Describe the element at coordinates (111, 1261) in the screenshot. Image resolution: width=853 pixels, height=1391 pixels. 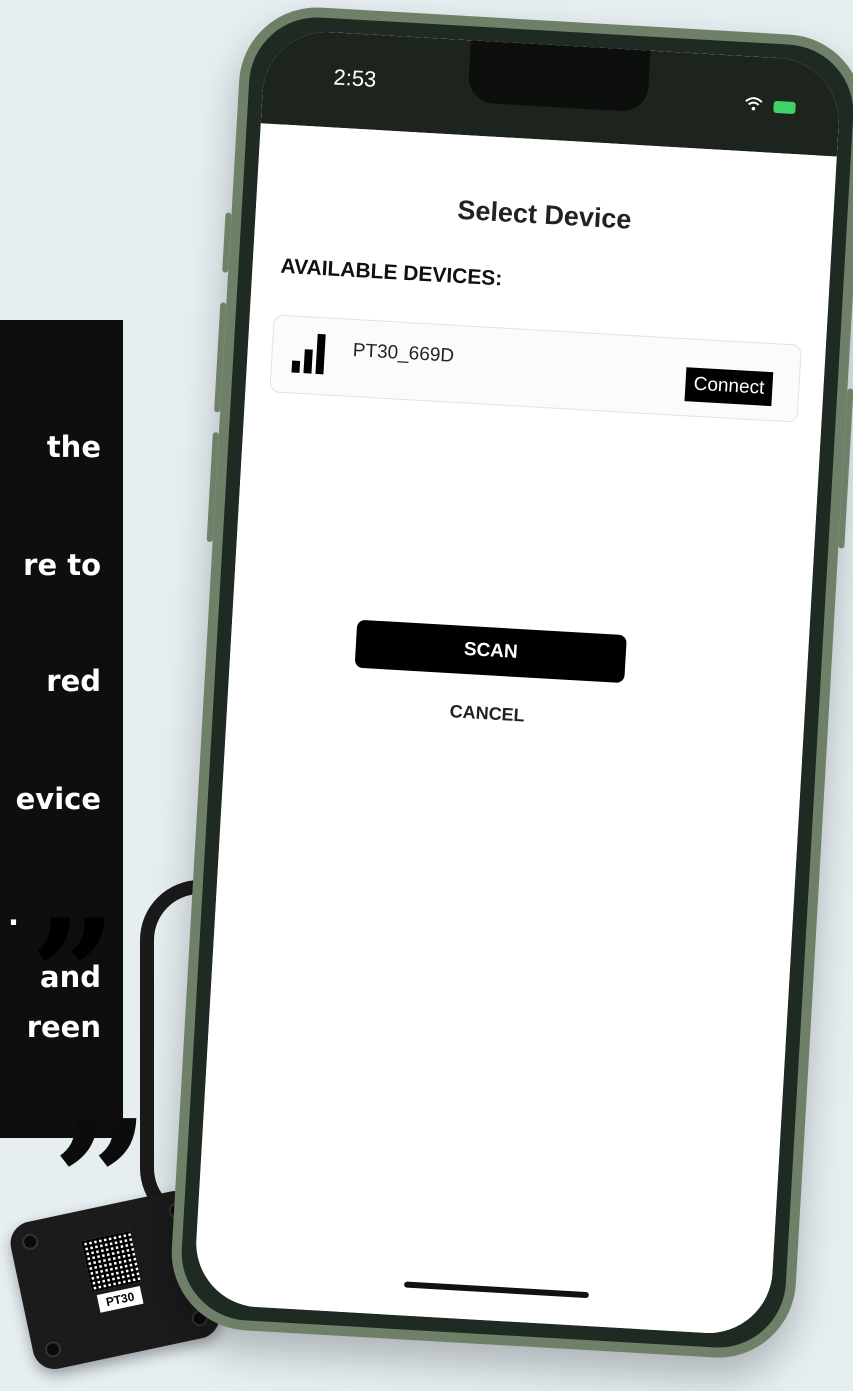
I see `qr-code-icon` at that location.